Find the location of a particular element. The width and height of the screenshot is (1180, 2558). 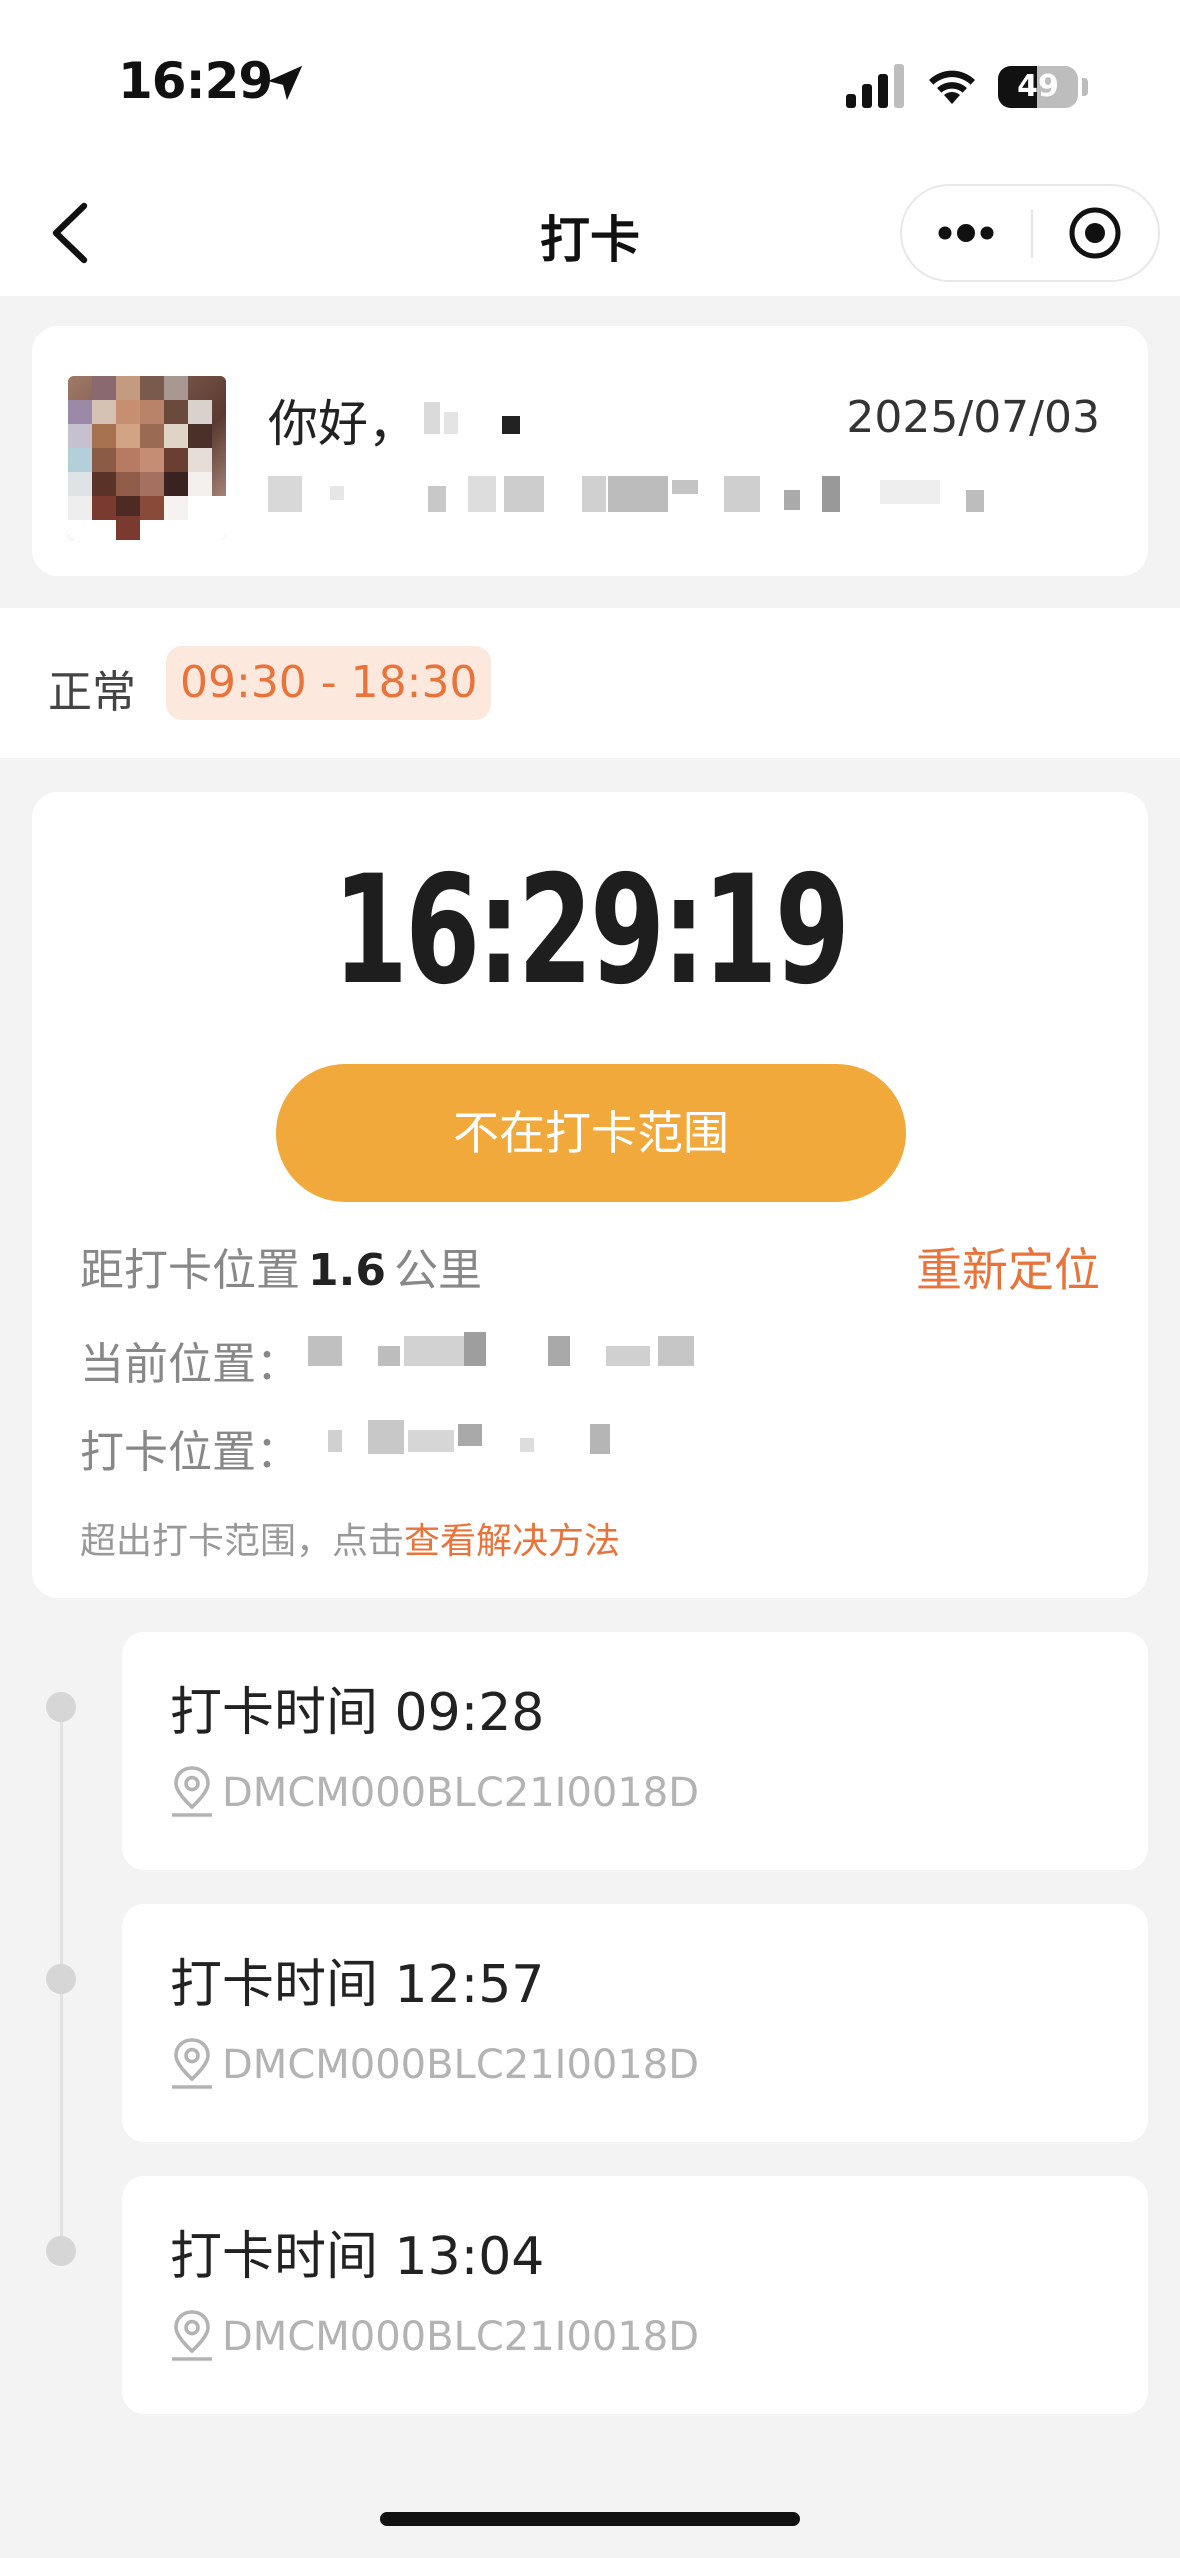

current-location-label: 当前位置： is located at coordinates (190, 1364).